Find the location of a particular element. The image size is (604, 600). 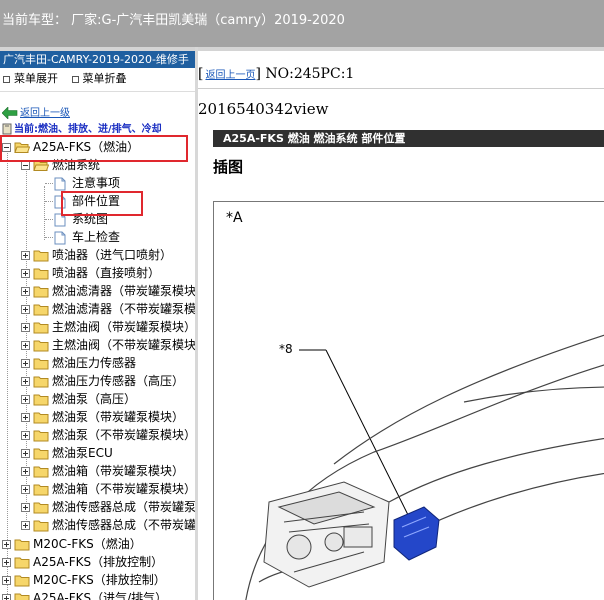

tree-folder: 燃油传感器总成（带炭罐泵模块） is located at coordinates (108, 507).